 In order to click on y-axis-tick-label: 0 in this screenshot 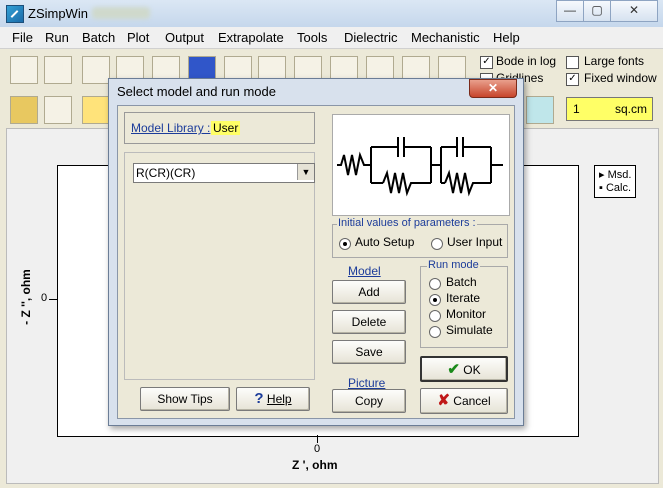, I will do `click(44, 298)`.